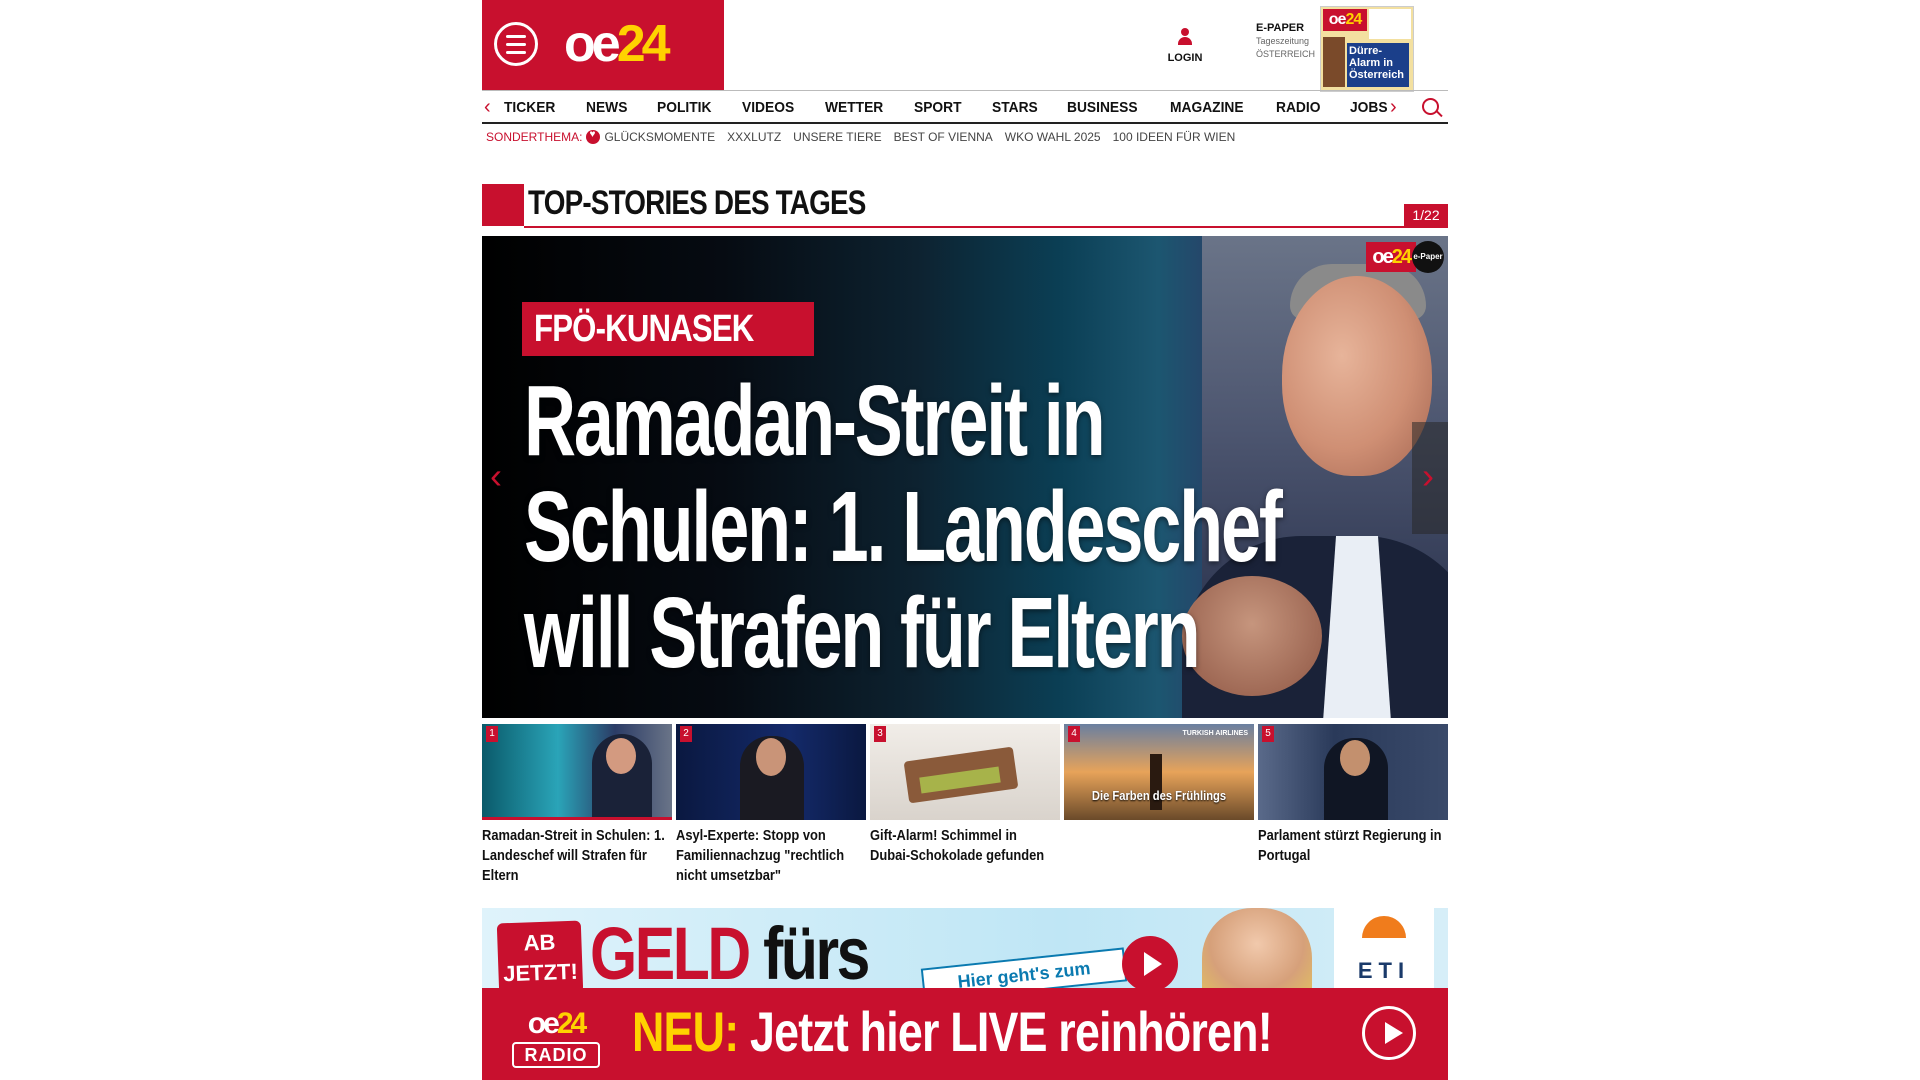 This screenshot has height=1080, width=1920. What do you see at coordinates (1357, 376) in the screenshot?
I see `hero-image-face` at bounding box center [1357, 376].